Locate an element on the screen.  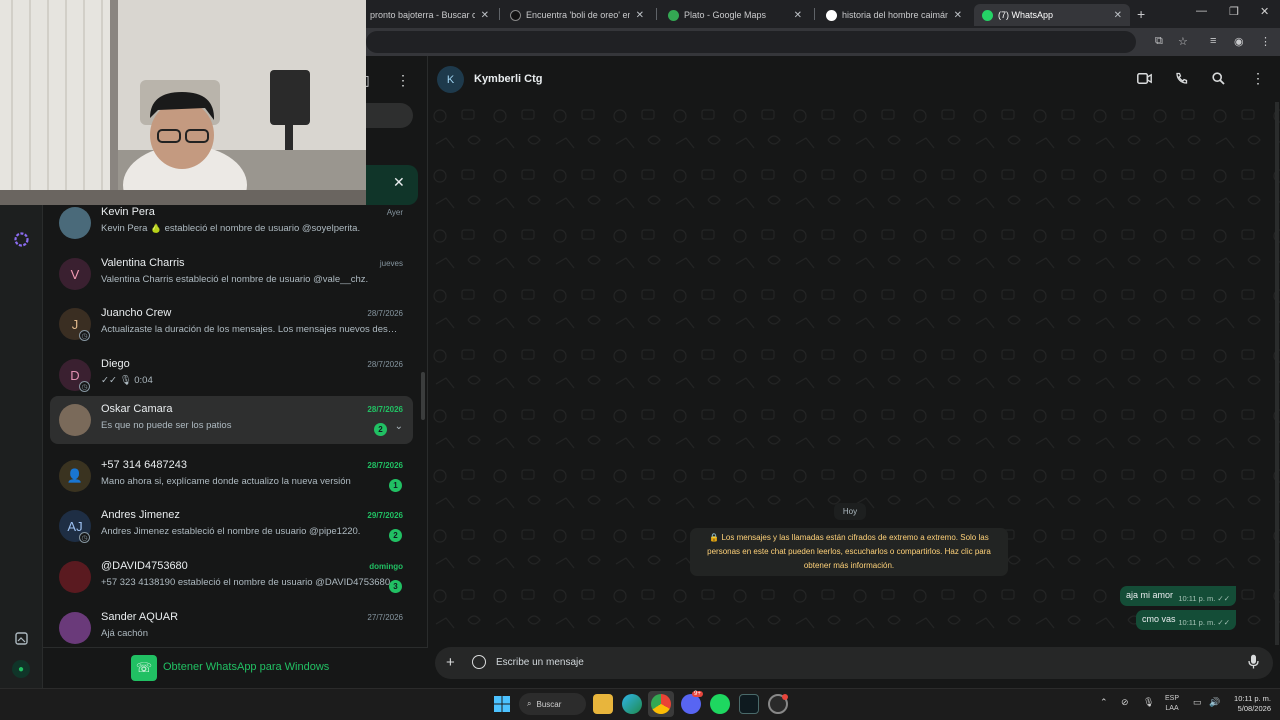
media-control-icon: ≡ is located at coordinates (1213, 41).